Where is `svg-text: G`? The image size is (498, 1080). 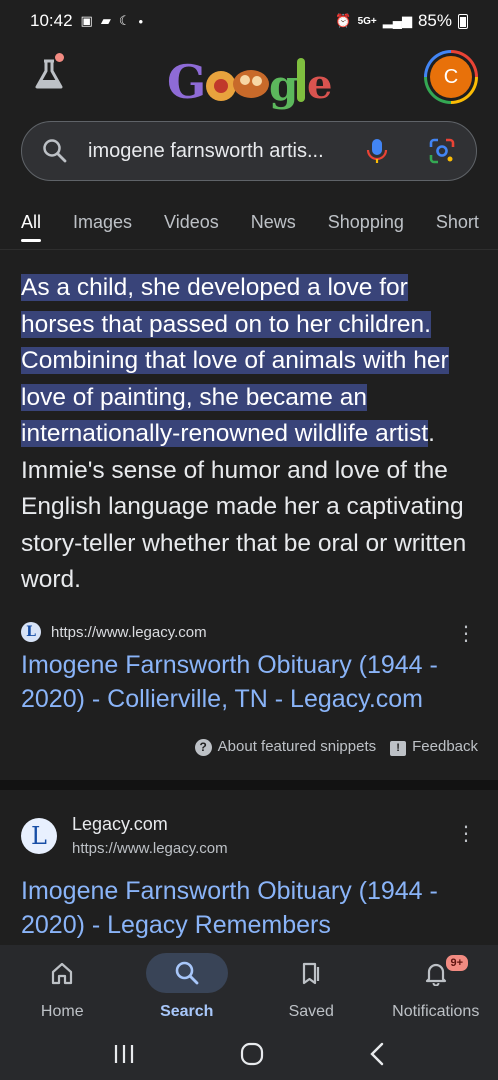
svg-text: G is located at coordinates (186, 82).